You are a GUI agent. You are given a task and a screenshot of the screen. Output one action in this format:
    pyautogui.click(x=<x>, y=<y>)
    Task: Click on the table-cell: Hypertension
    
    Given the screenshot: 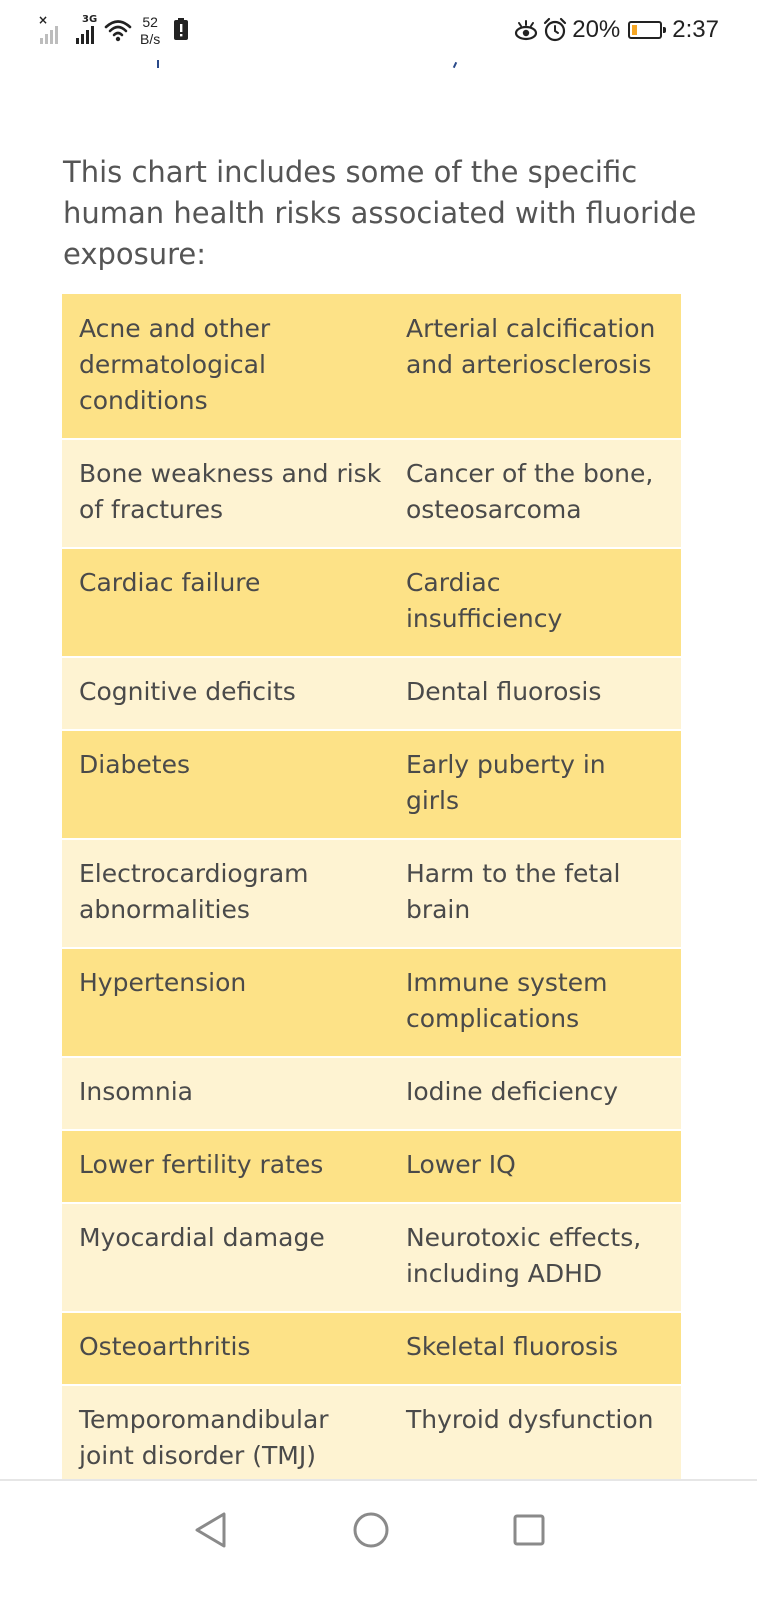 What is the action you would take?
    pyautogui.click(x=225, y=1003)
    